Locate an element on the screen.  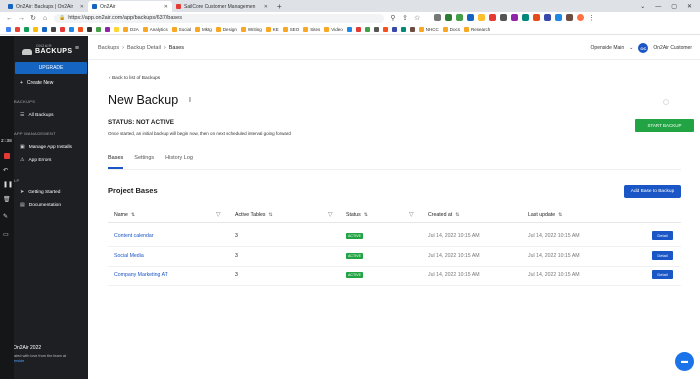
profile-avatar-icon is located at coordinates (580, 17).